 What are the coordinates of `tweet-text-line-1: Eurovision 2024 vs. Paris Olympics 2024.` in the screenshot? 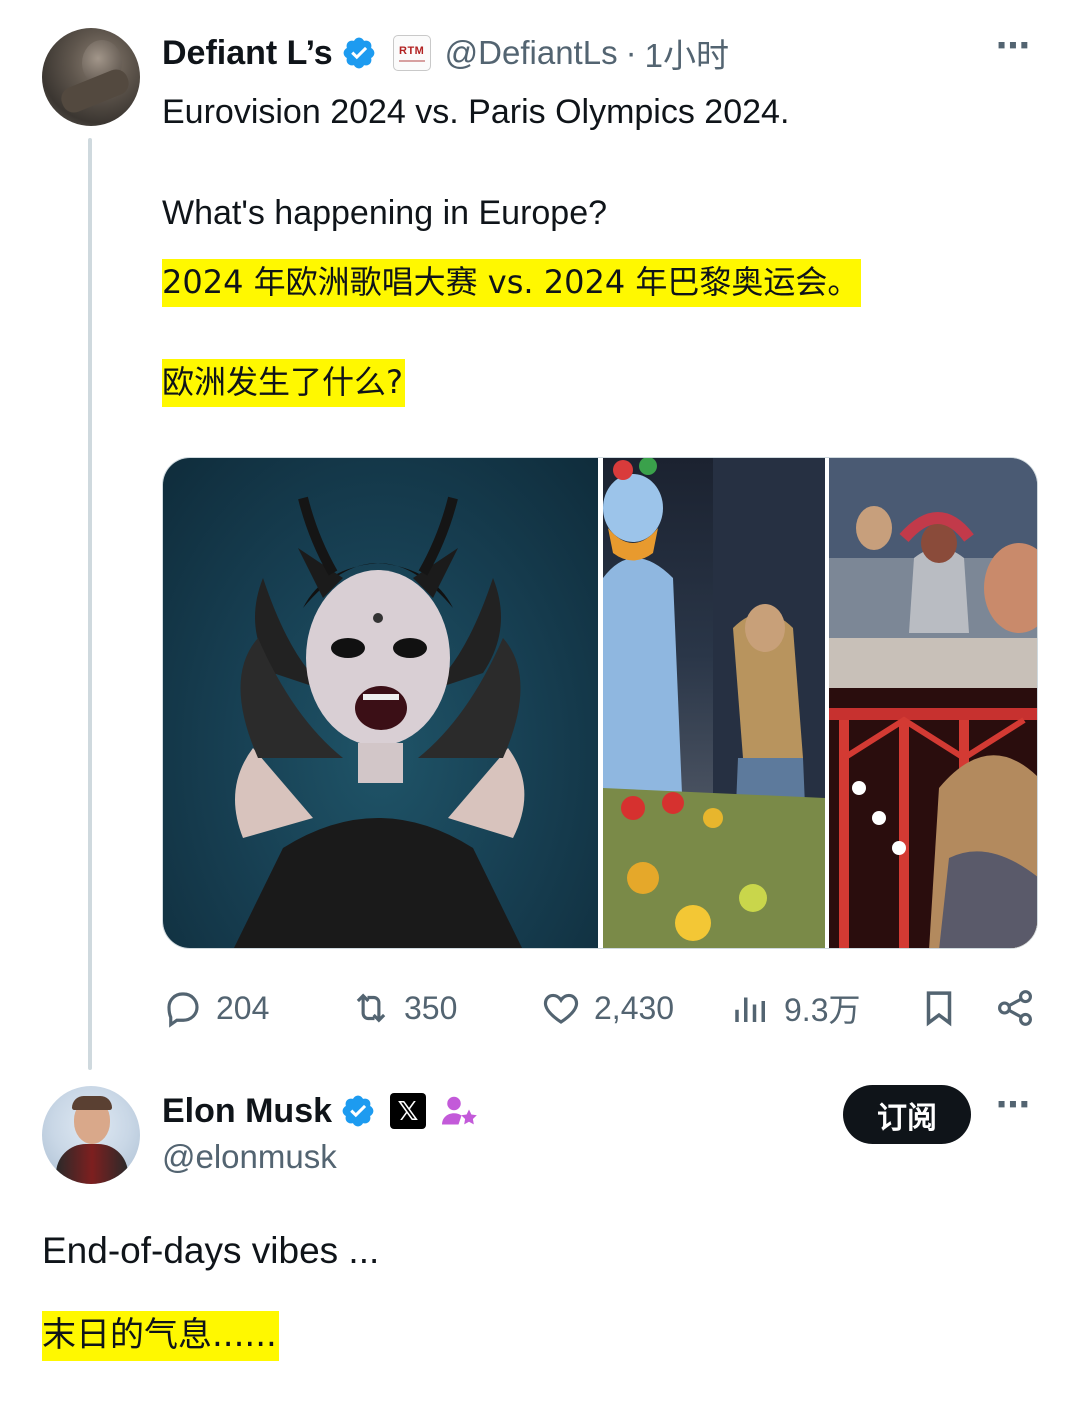 It's located at (476, 112).